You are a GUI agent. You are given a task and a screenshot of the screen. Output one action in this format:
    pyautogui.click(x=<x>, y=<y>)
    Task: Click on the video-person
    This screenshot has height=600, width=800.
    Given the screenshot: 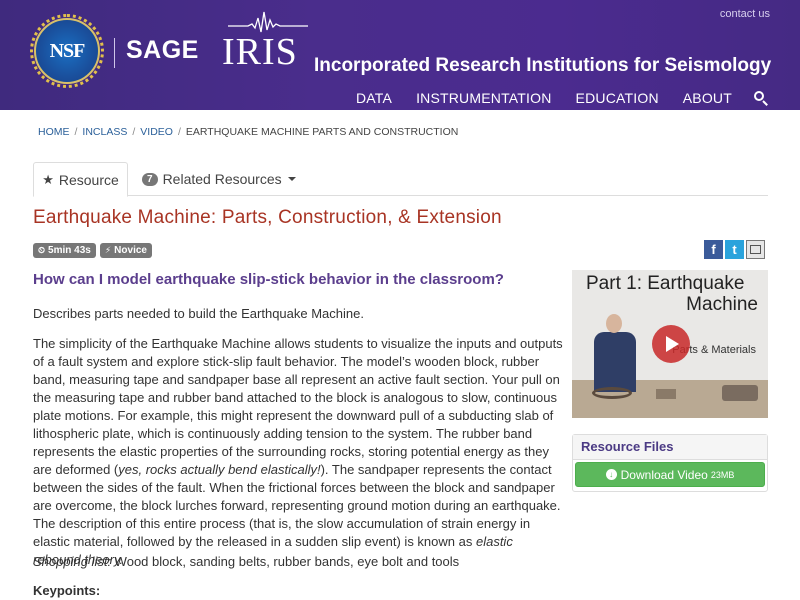 What is the action you would take?
    pyautogui.click(x=615, y=362)
    